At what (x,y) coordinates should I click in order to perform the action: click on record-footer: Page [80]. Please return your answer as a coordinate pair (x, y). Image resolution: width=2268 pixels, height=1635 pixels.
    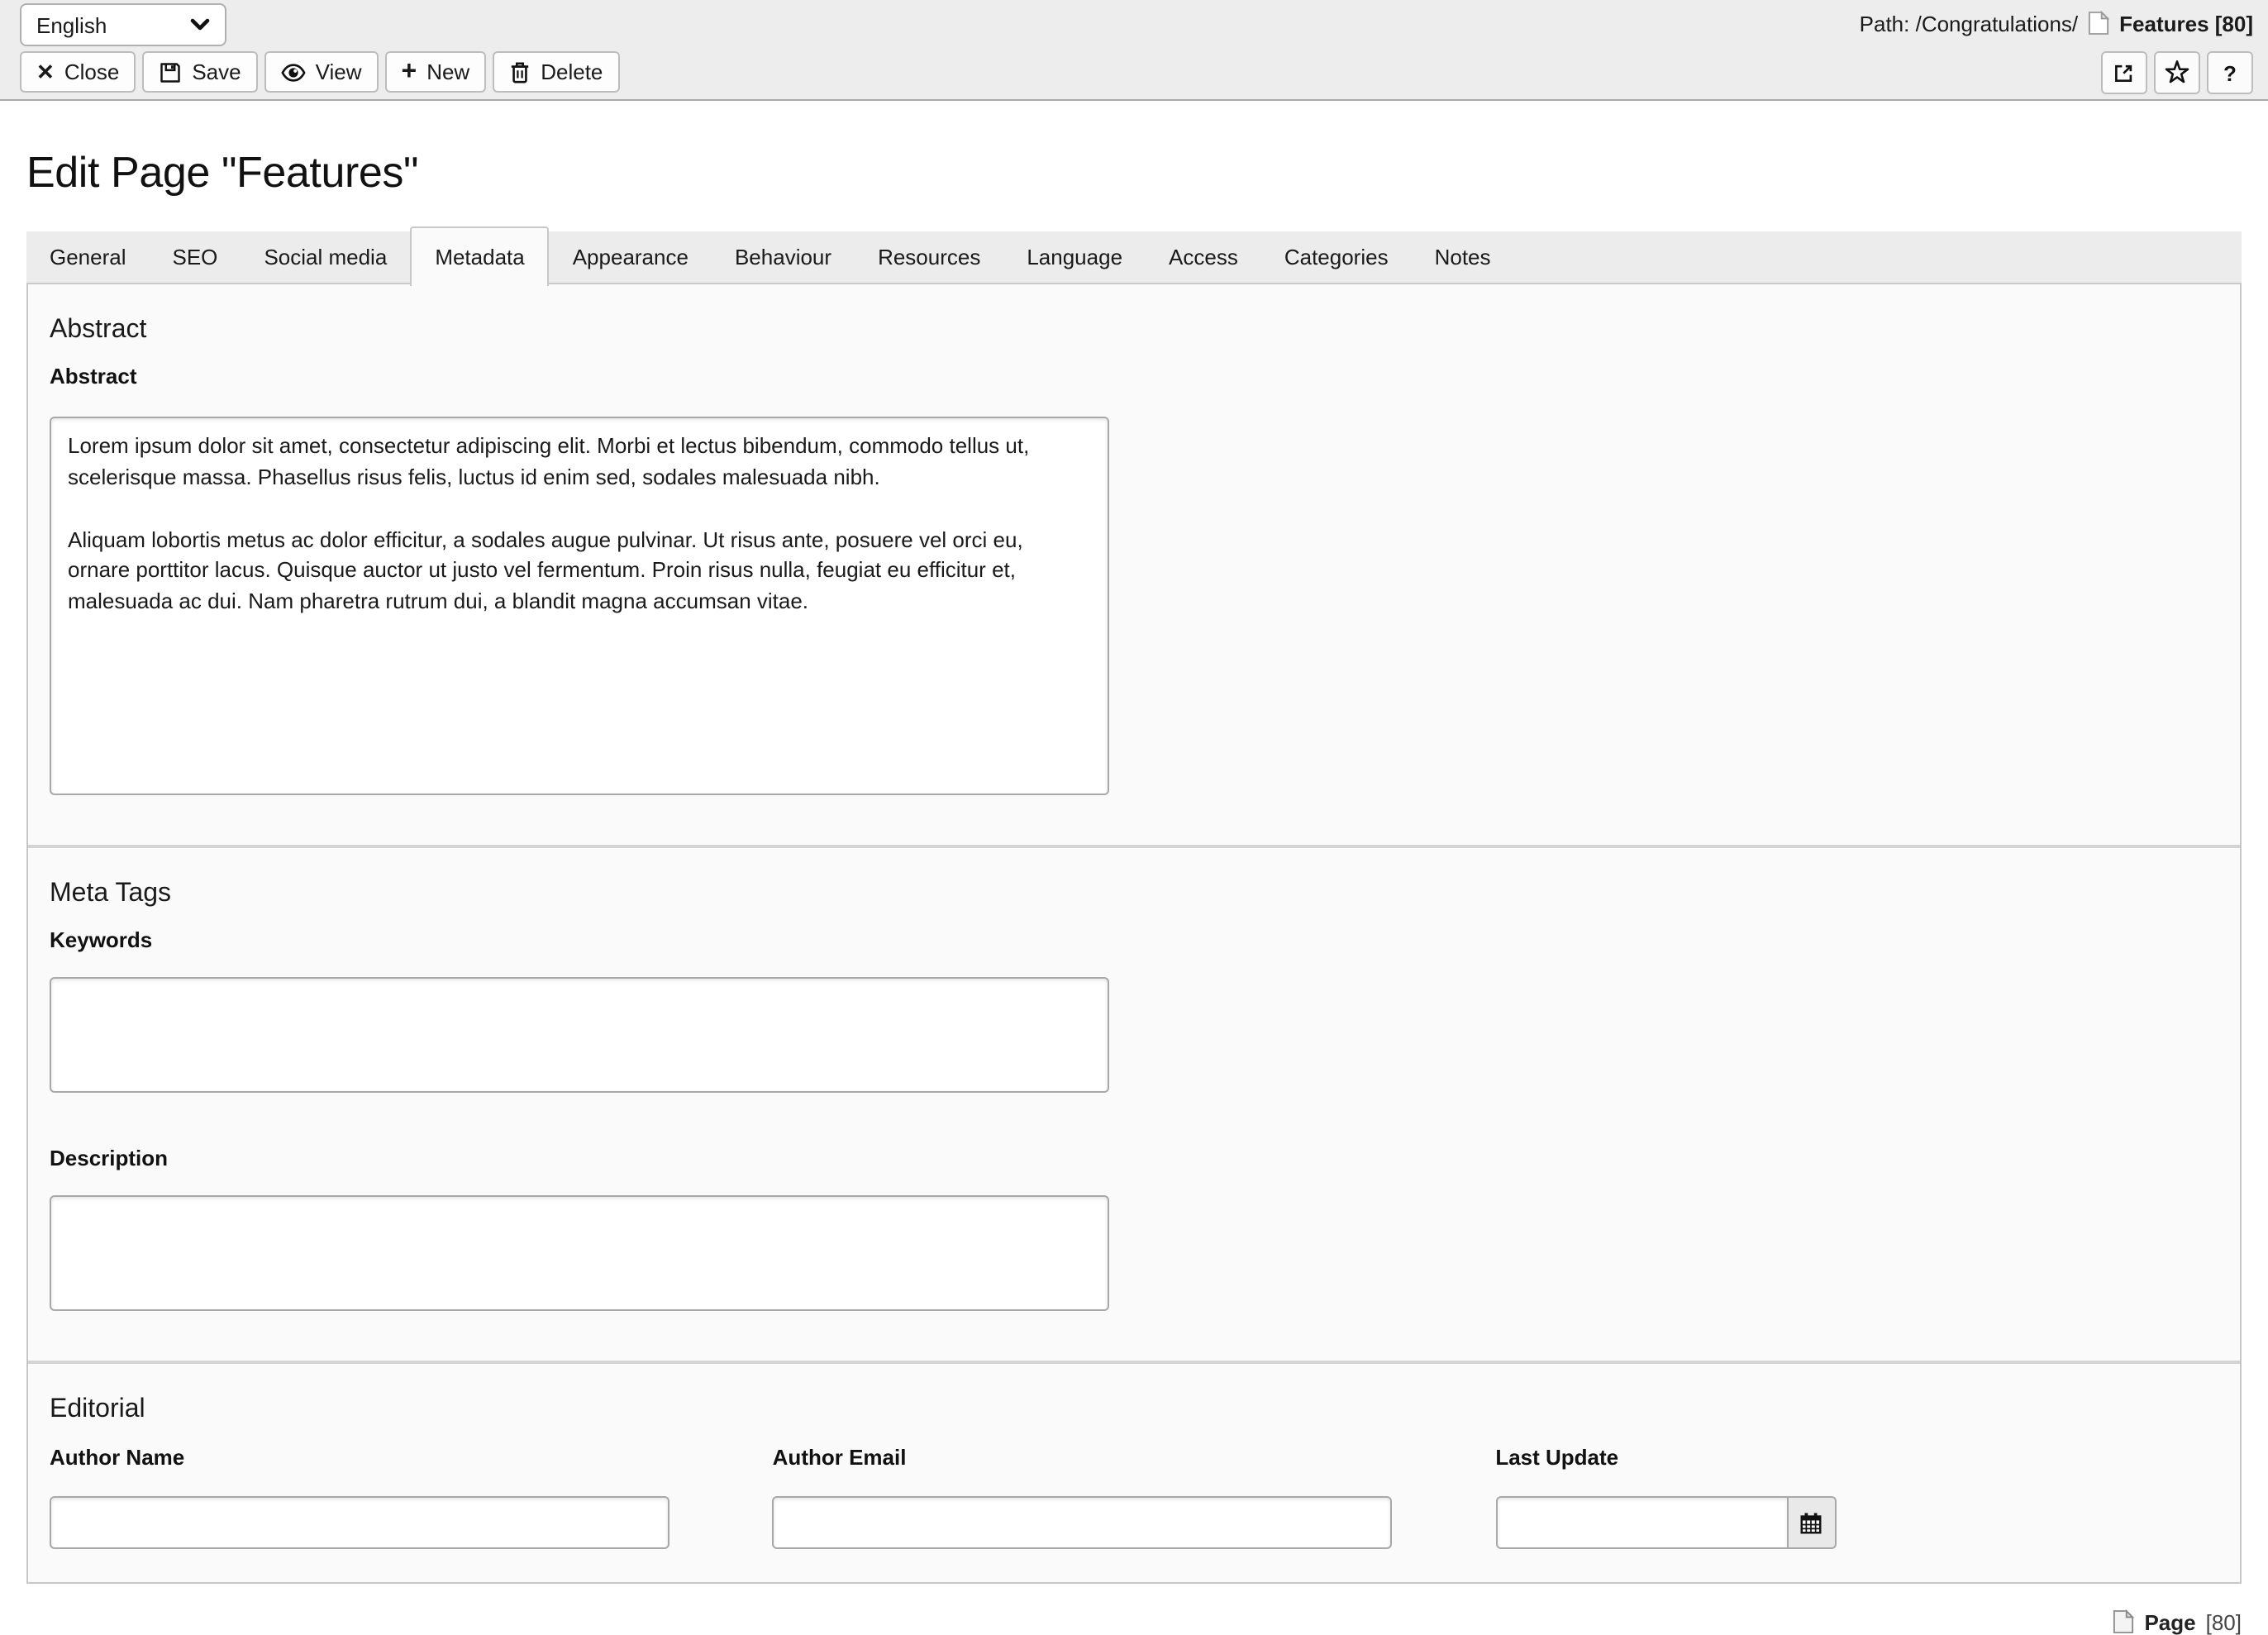
    Looking at the image, I should click on (1134, 1622).